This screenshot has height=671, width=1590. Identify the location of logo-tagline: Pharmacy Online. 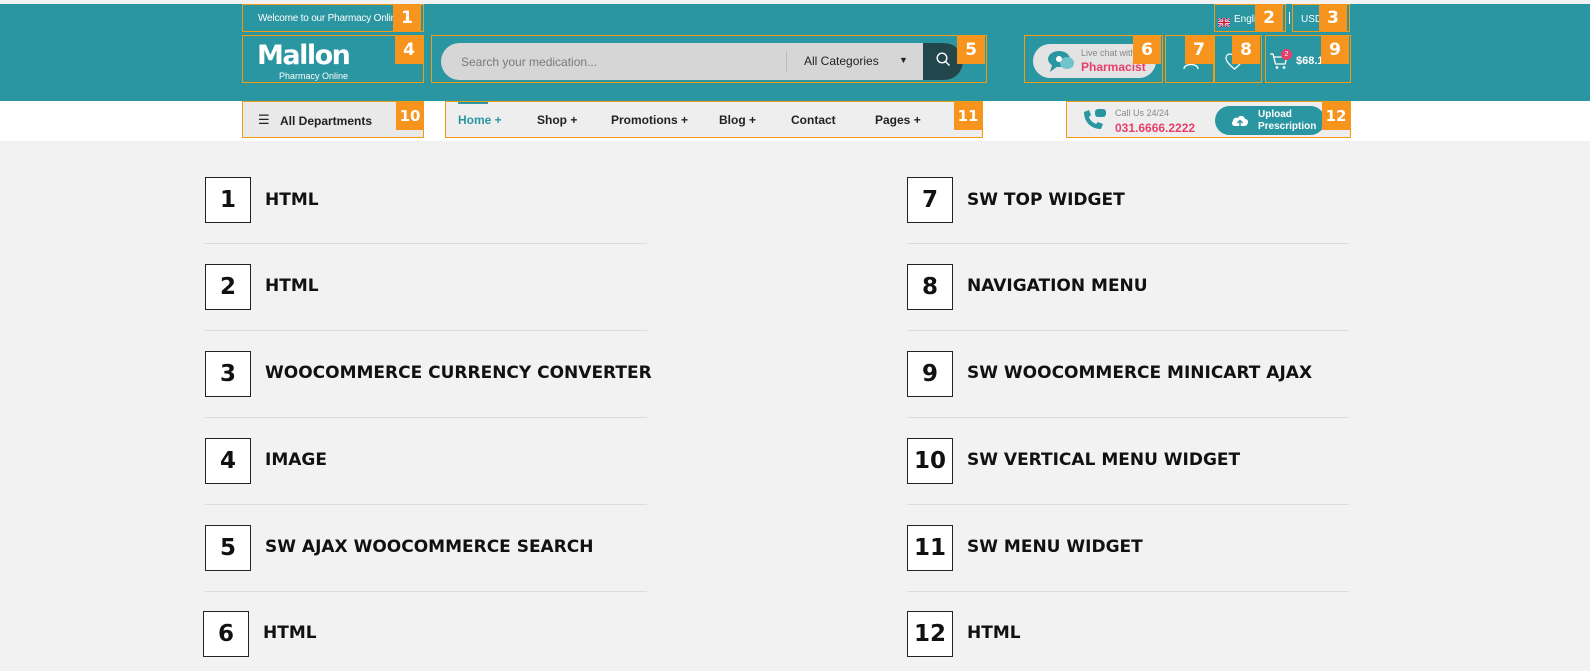
(314, 76).